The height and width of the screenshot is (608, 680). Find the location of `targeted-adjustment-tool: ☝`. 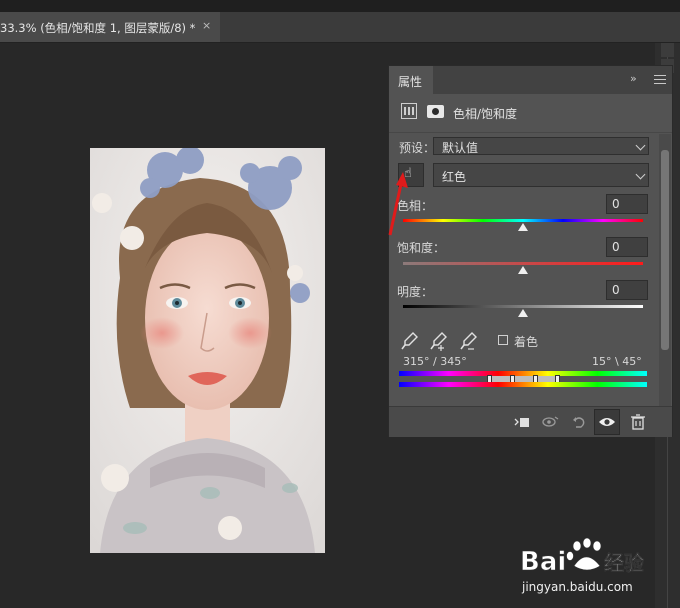

targeted-adjustment-tool: ☝ is located at coordinates (411, 175).